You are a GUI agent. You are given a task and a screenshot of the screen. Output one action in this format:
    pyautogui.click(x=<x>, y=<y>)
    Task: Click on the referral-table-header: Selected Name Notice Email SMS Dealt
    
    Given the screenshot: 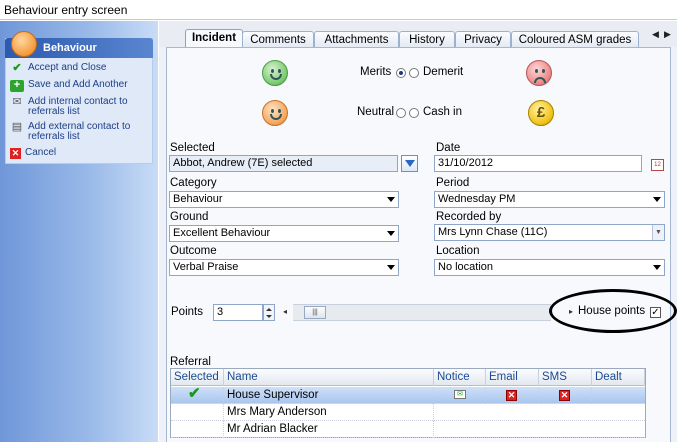 What is the action you would take?
    pyautogui.click(x=408, y=377)
    